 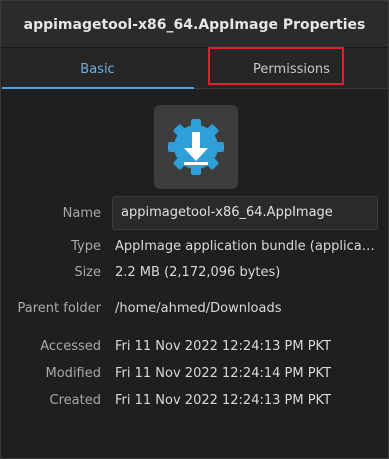 I want to click on accessed-value: Fri 11 Nov 2022 12:24:13 PM PKT, so click(x=223, y=346).